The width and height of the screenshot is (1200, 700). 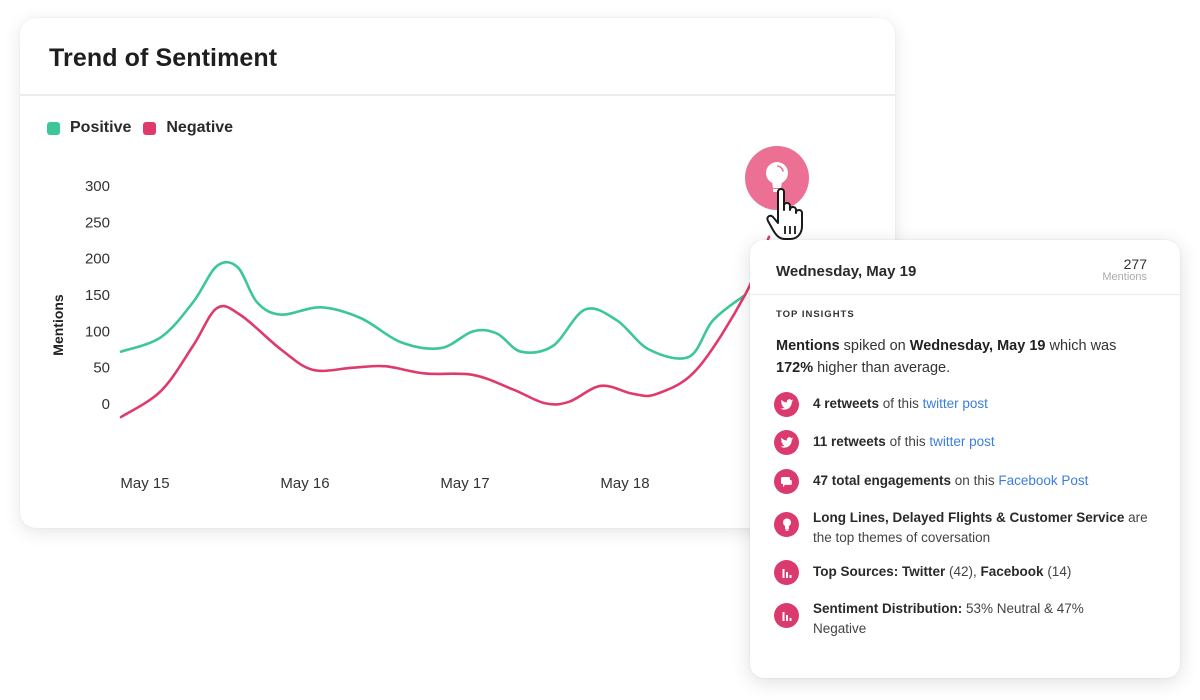 I want to click on summary-bold-3: Wednesday, May 19, so click(x=977, y=346).